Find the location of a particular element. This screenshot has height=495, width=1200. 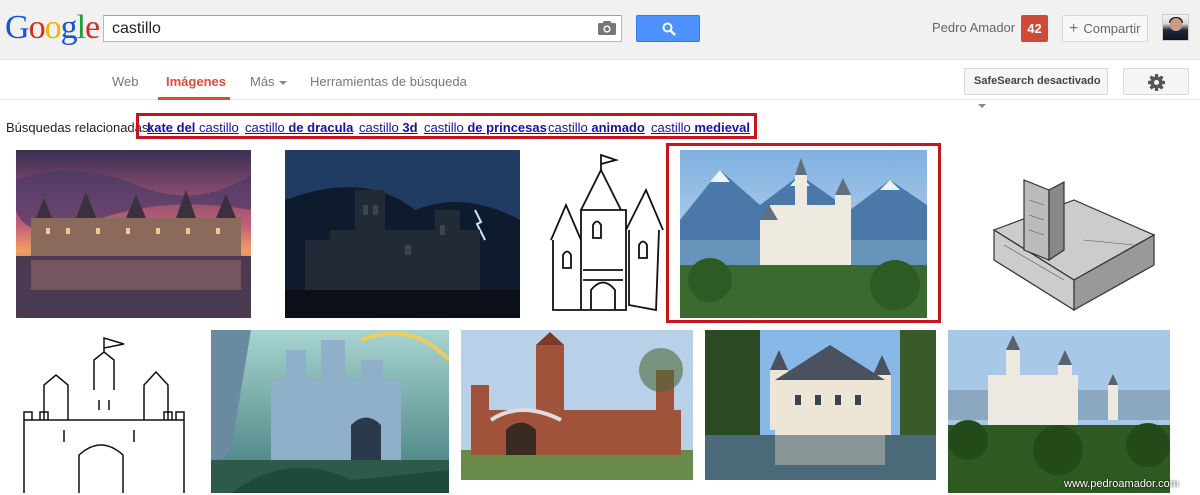

tab-images: Imágenes is located at coordinates (196, 81).